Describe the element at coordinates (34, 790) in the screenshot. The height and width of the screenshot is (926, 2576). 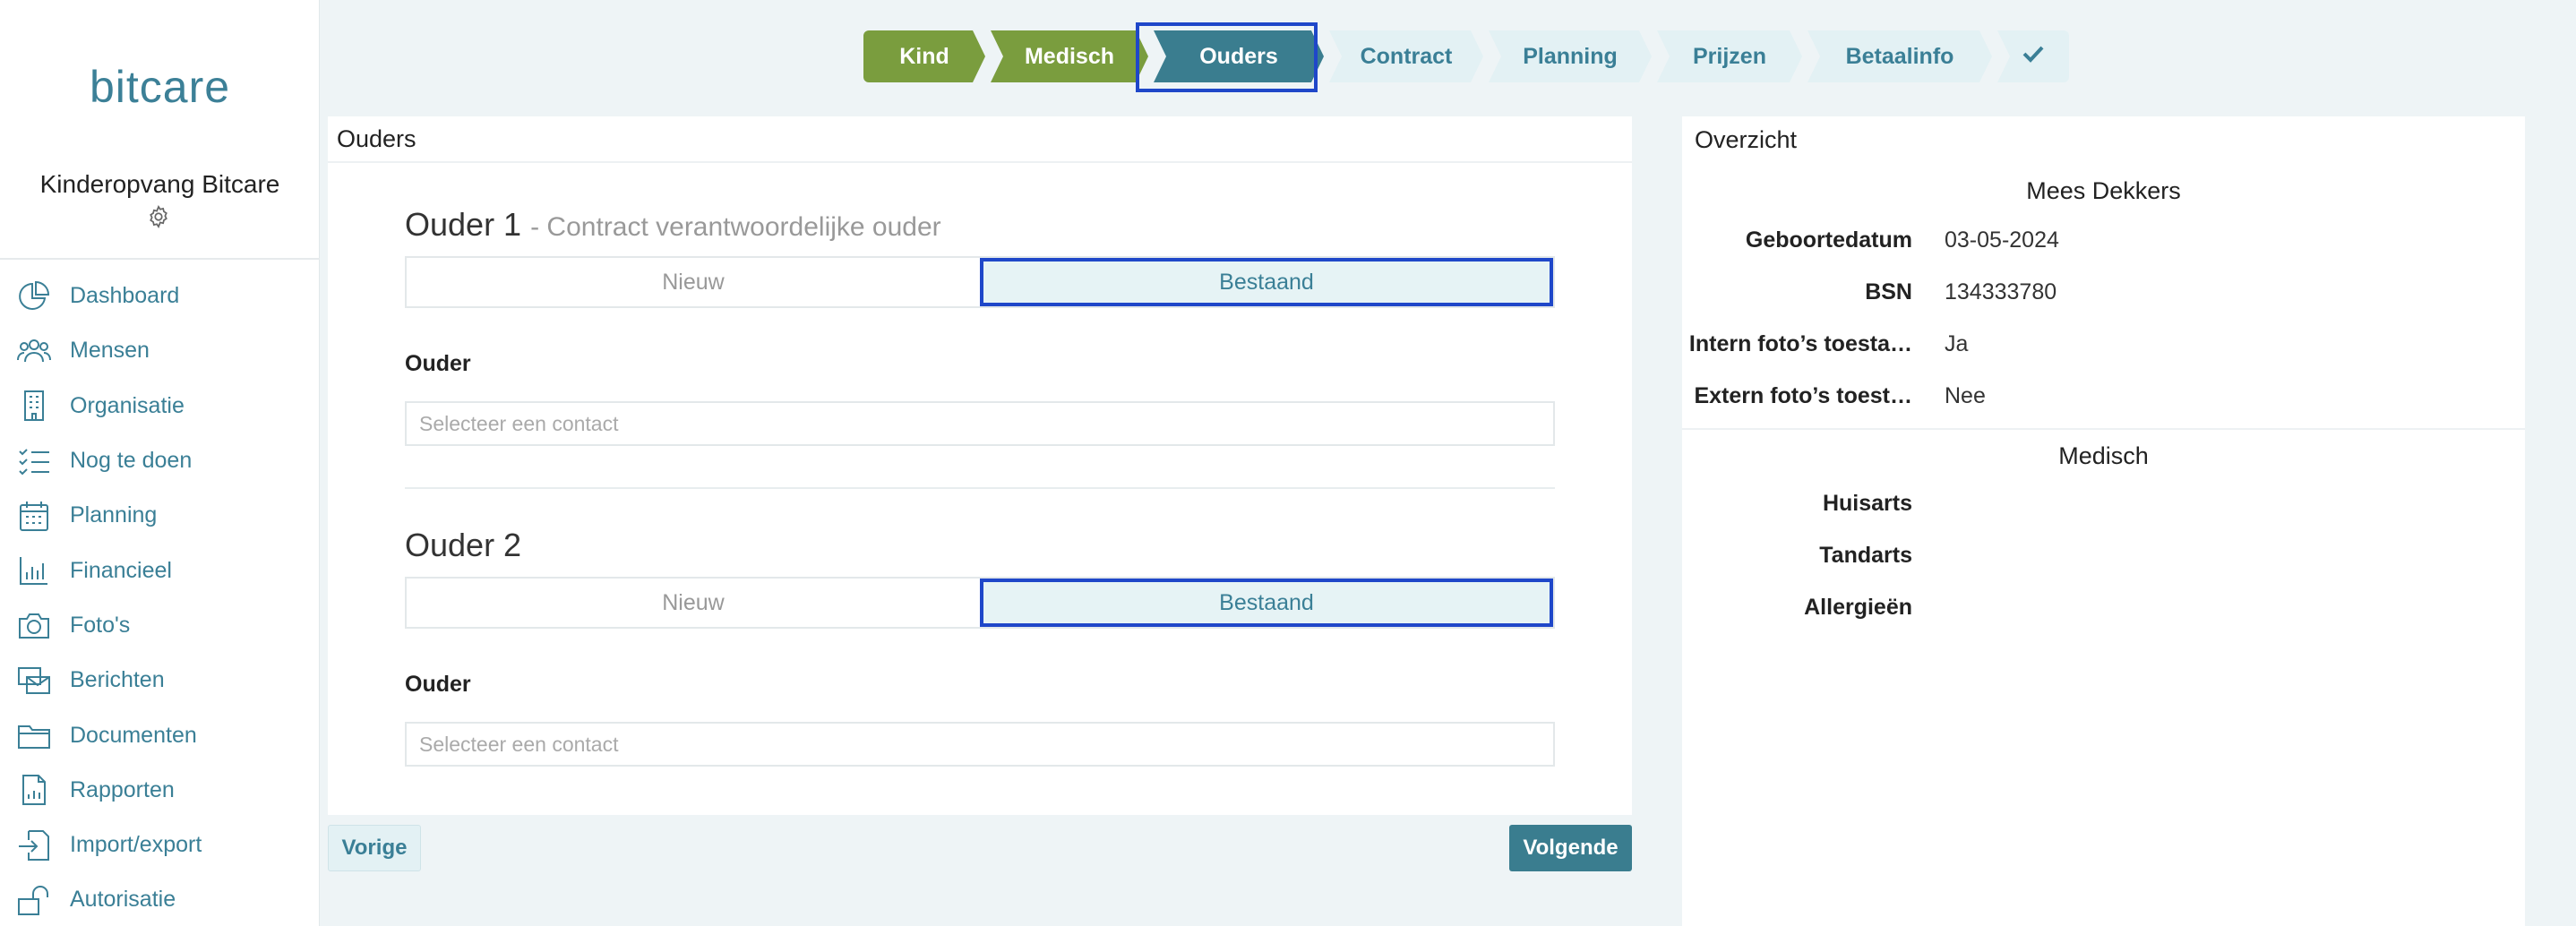
I see `report-icon` at that location.